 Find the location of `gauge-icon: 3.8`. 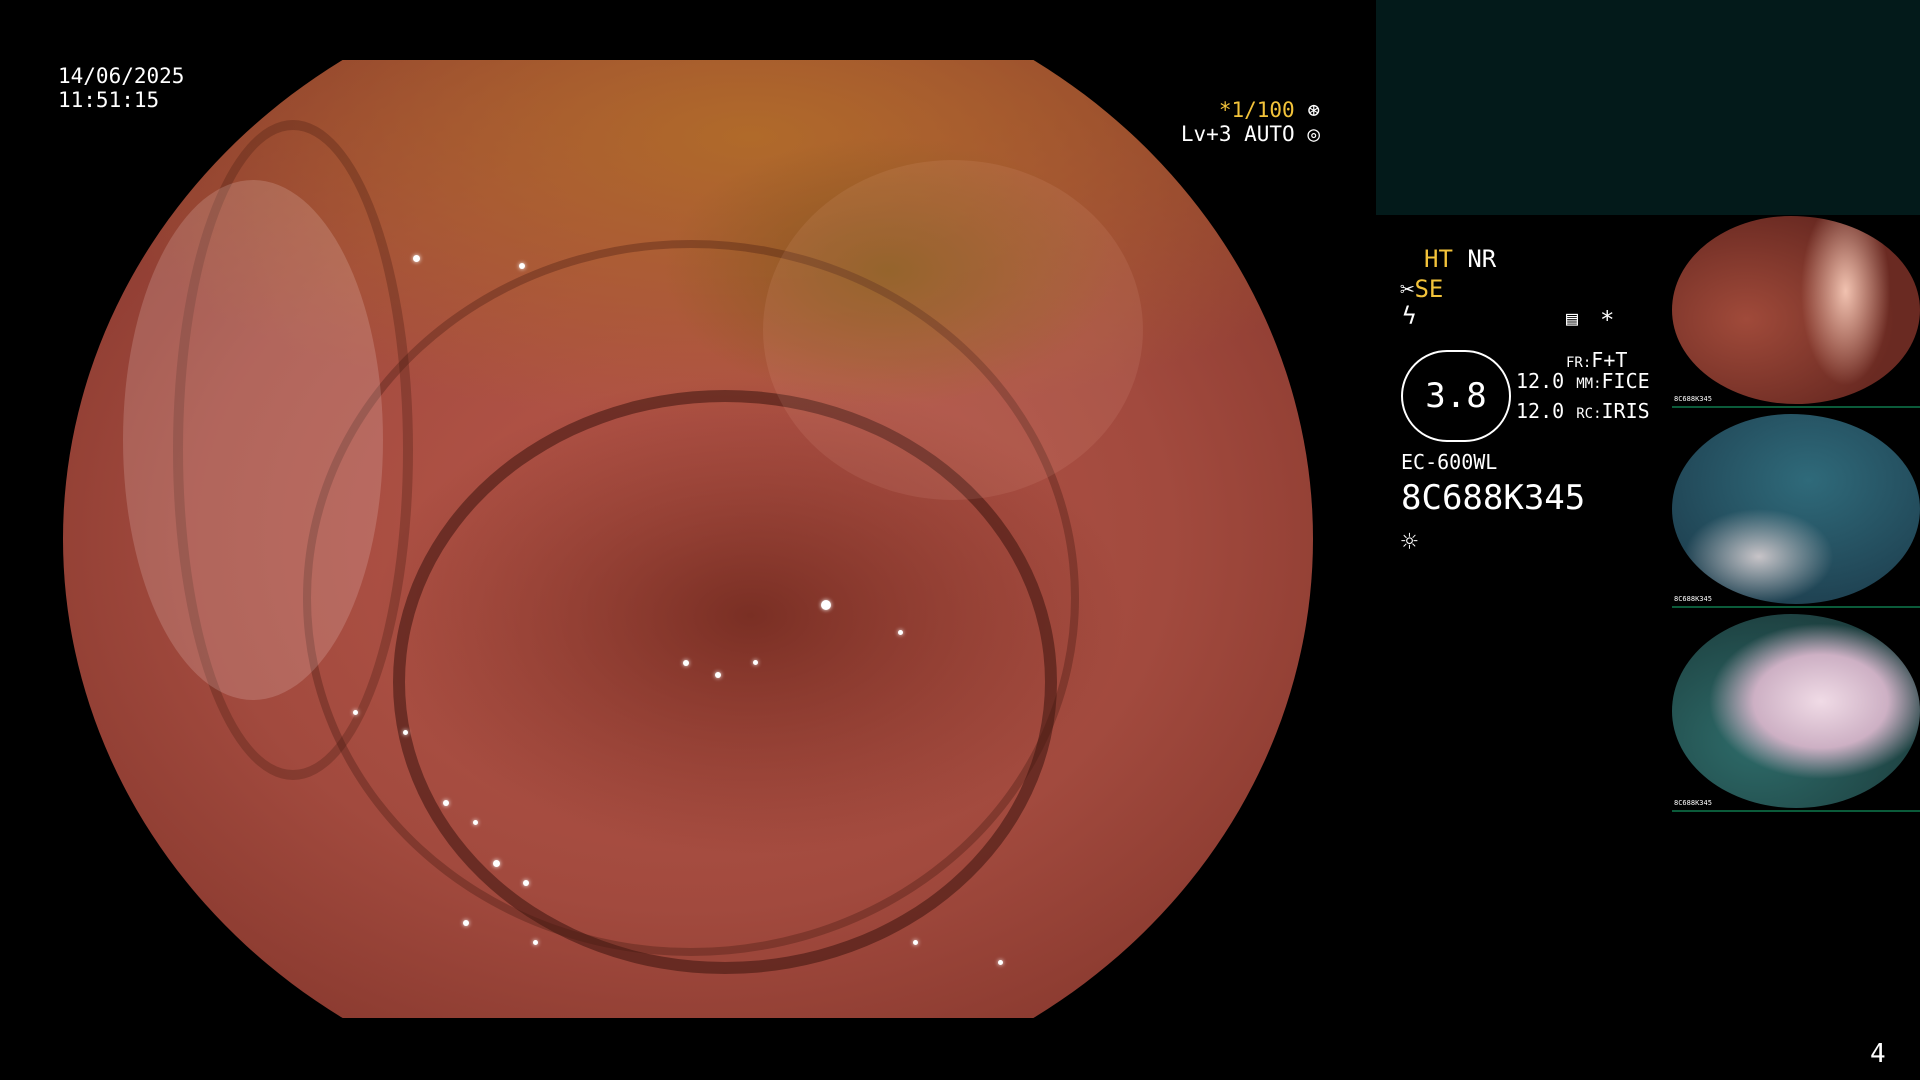

gauge-icon: 3.8 is located at coordinates (1456, 396).